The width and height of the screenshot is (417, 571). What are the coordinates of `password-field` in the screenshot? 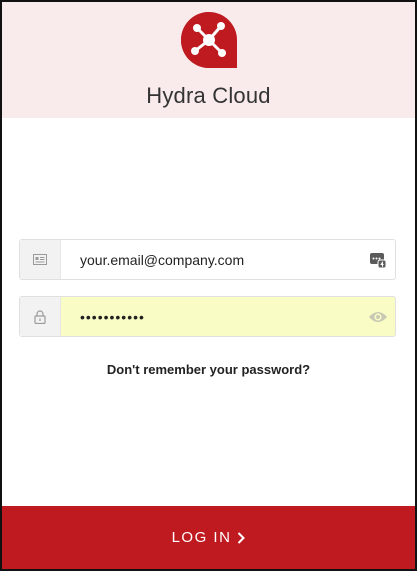 It's located at (207, 316).